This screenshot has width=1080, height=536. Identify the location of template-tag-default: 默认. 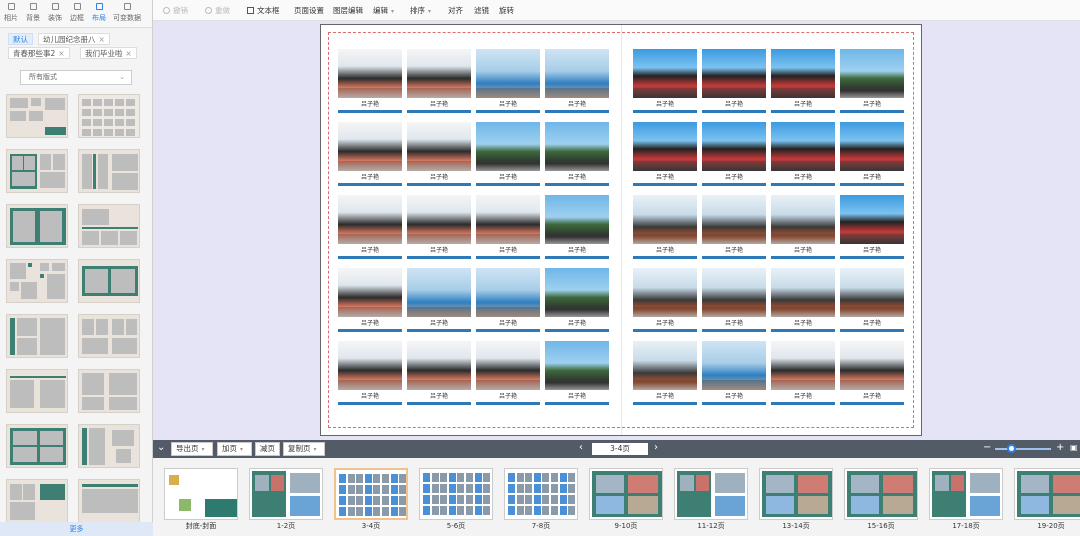
(20, 39).